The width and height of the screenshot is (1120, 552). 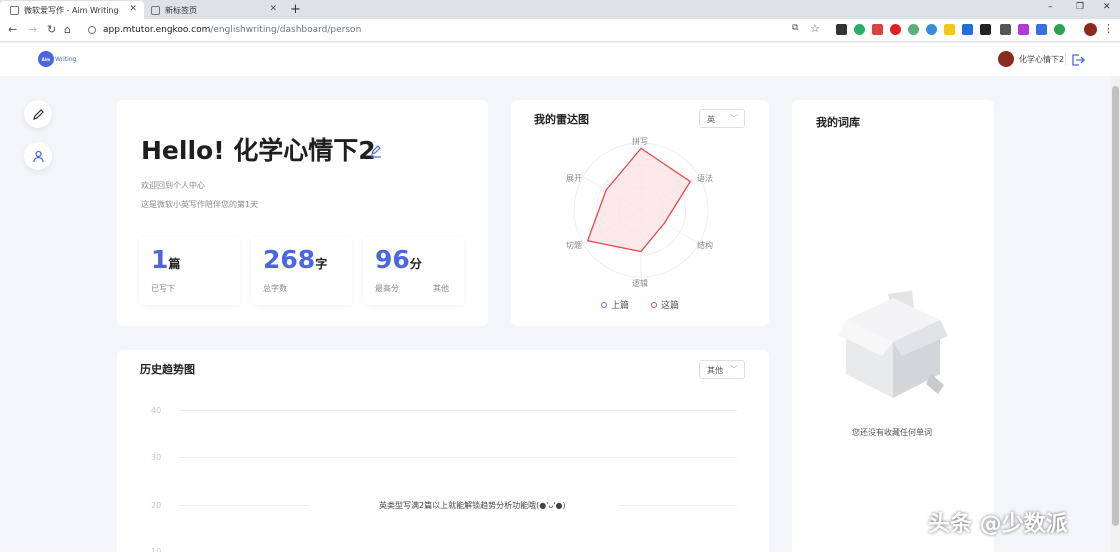 What do you see at coordinates (156, 549) in the screenshot?
I see `y-tick: 10` at bounding box center [156, 549].